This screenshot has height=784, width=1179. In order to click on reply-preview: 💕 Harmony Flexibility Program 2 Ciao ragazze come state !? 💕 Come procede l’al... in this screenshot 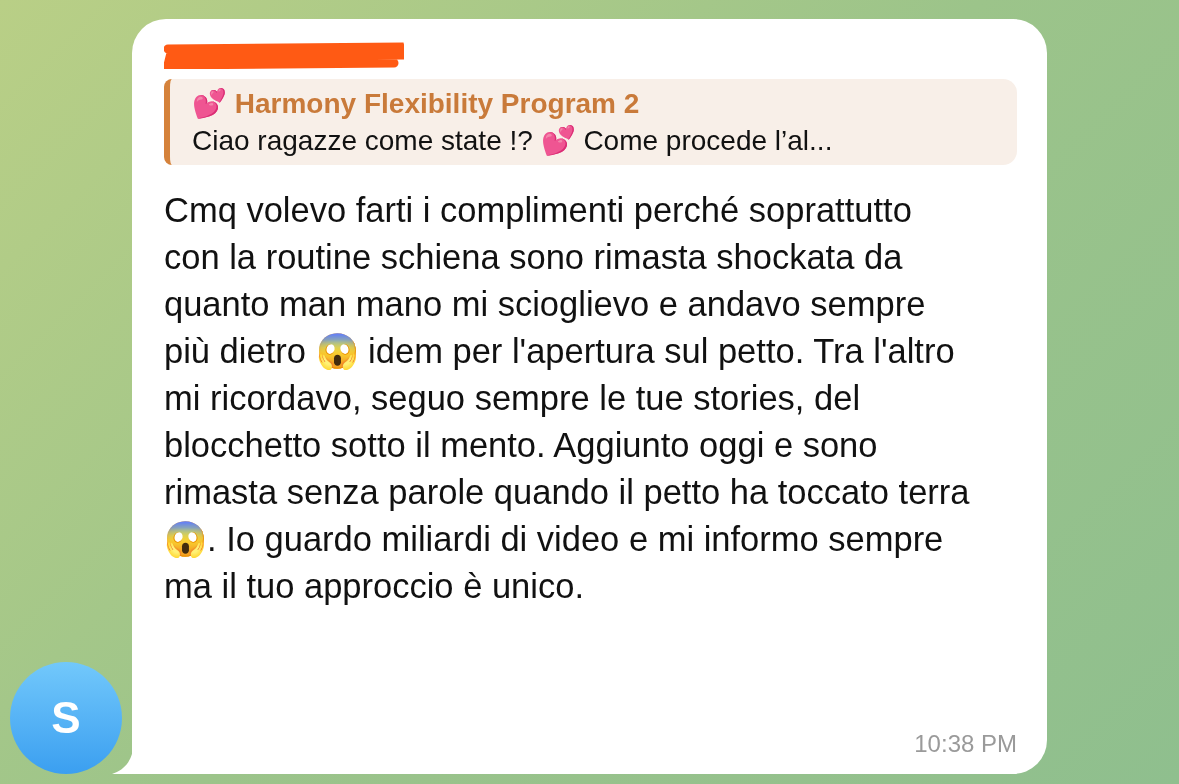, I will do `click(590, 122)`.